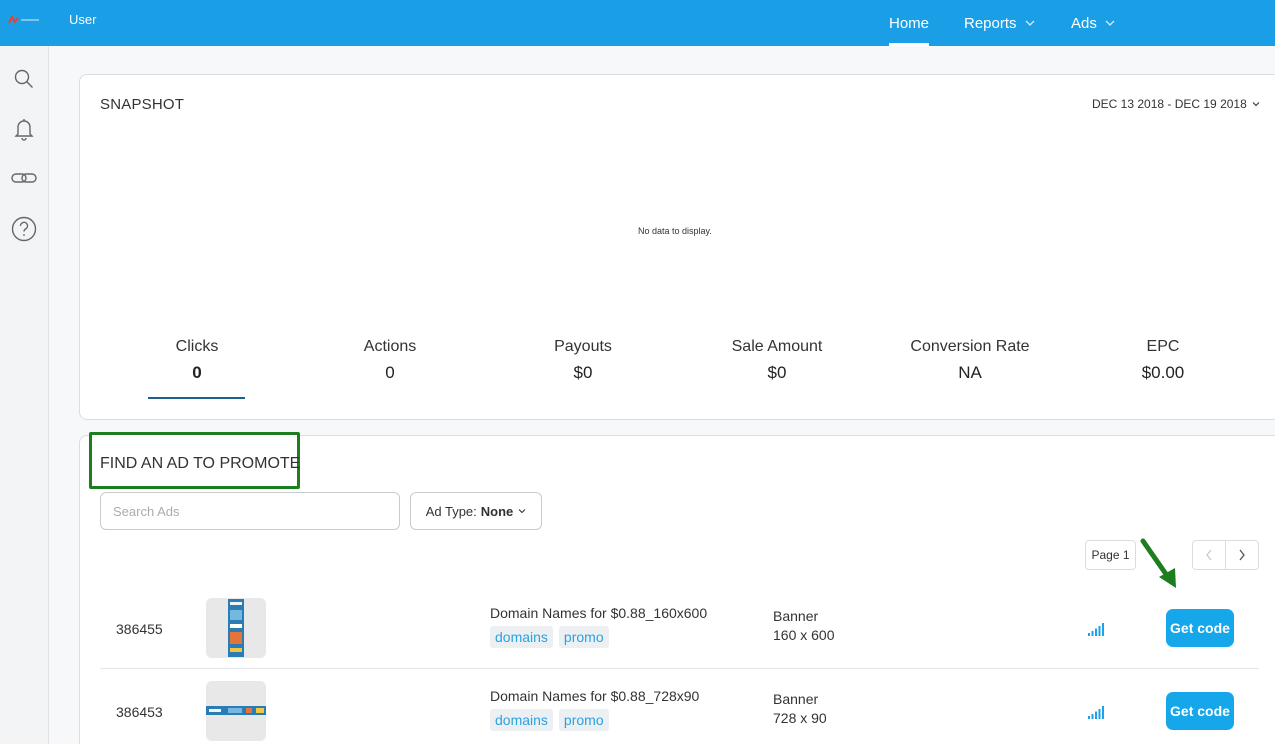 Image resolution: width=1275 pixels, height=744 pixels. Describe the element at coordinates (24, 395) in the screenshot. I see `left-sidebar` at that location.